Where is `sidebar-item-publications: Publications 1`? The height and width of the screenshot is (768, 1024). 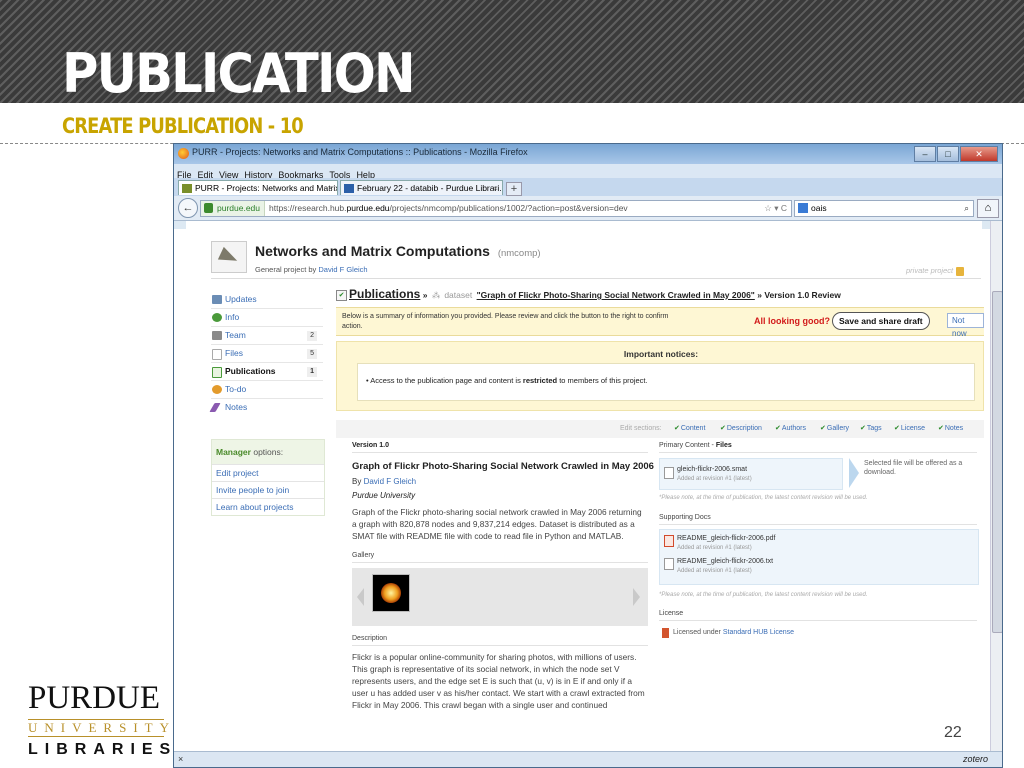
sidebar-item-publications: Publications 1 is located at coordinates (267, 372).